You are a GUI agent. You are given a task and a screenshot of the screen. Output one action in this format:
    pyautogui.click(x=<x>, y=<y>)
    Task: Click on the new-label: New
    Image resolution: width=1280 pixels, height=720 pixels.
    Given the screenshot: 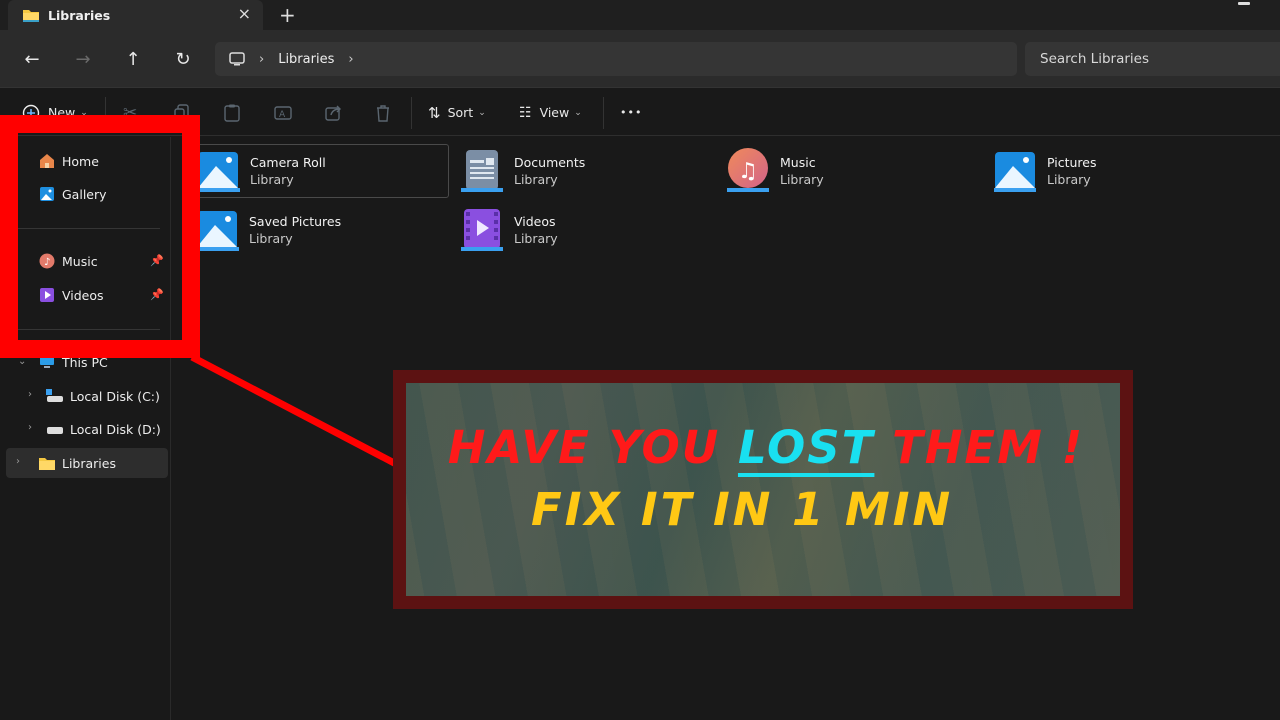 What is the action you would take?
    pyautogui.click(x=62, y=112)
    